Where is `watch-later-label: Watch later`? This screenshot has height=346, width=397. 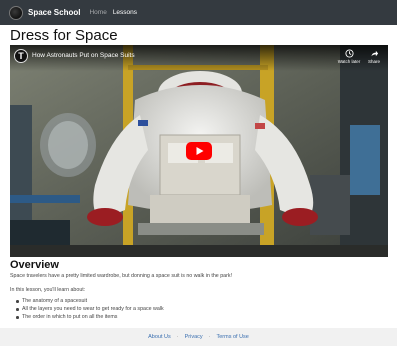
watch-later-label: Watch later is located at coordinates (349, 61).